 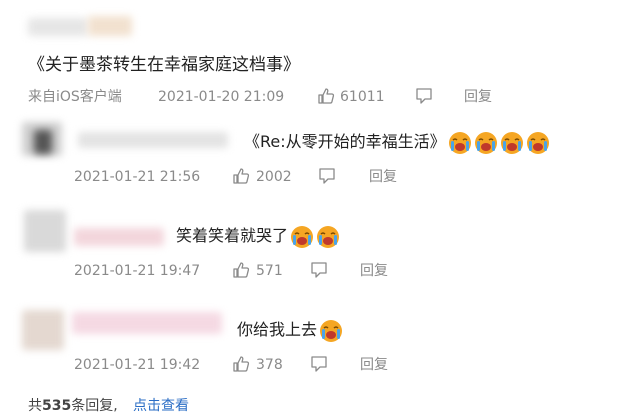 I want to click on post-text: 《关于墨茶转生在幸福家庭这档事》, so click(x=164, y=65).